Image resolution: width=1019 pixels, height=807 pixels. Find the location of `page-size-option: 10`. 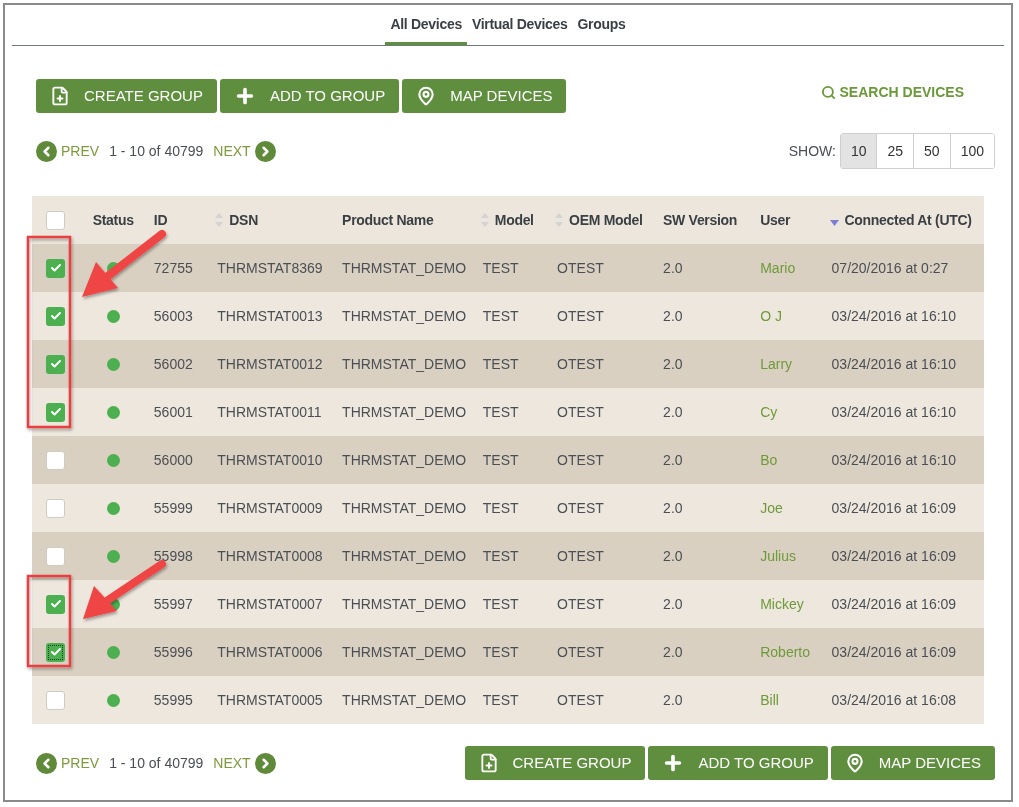

page-size-option: 10 is located at coordinates (858, 151).